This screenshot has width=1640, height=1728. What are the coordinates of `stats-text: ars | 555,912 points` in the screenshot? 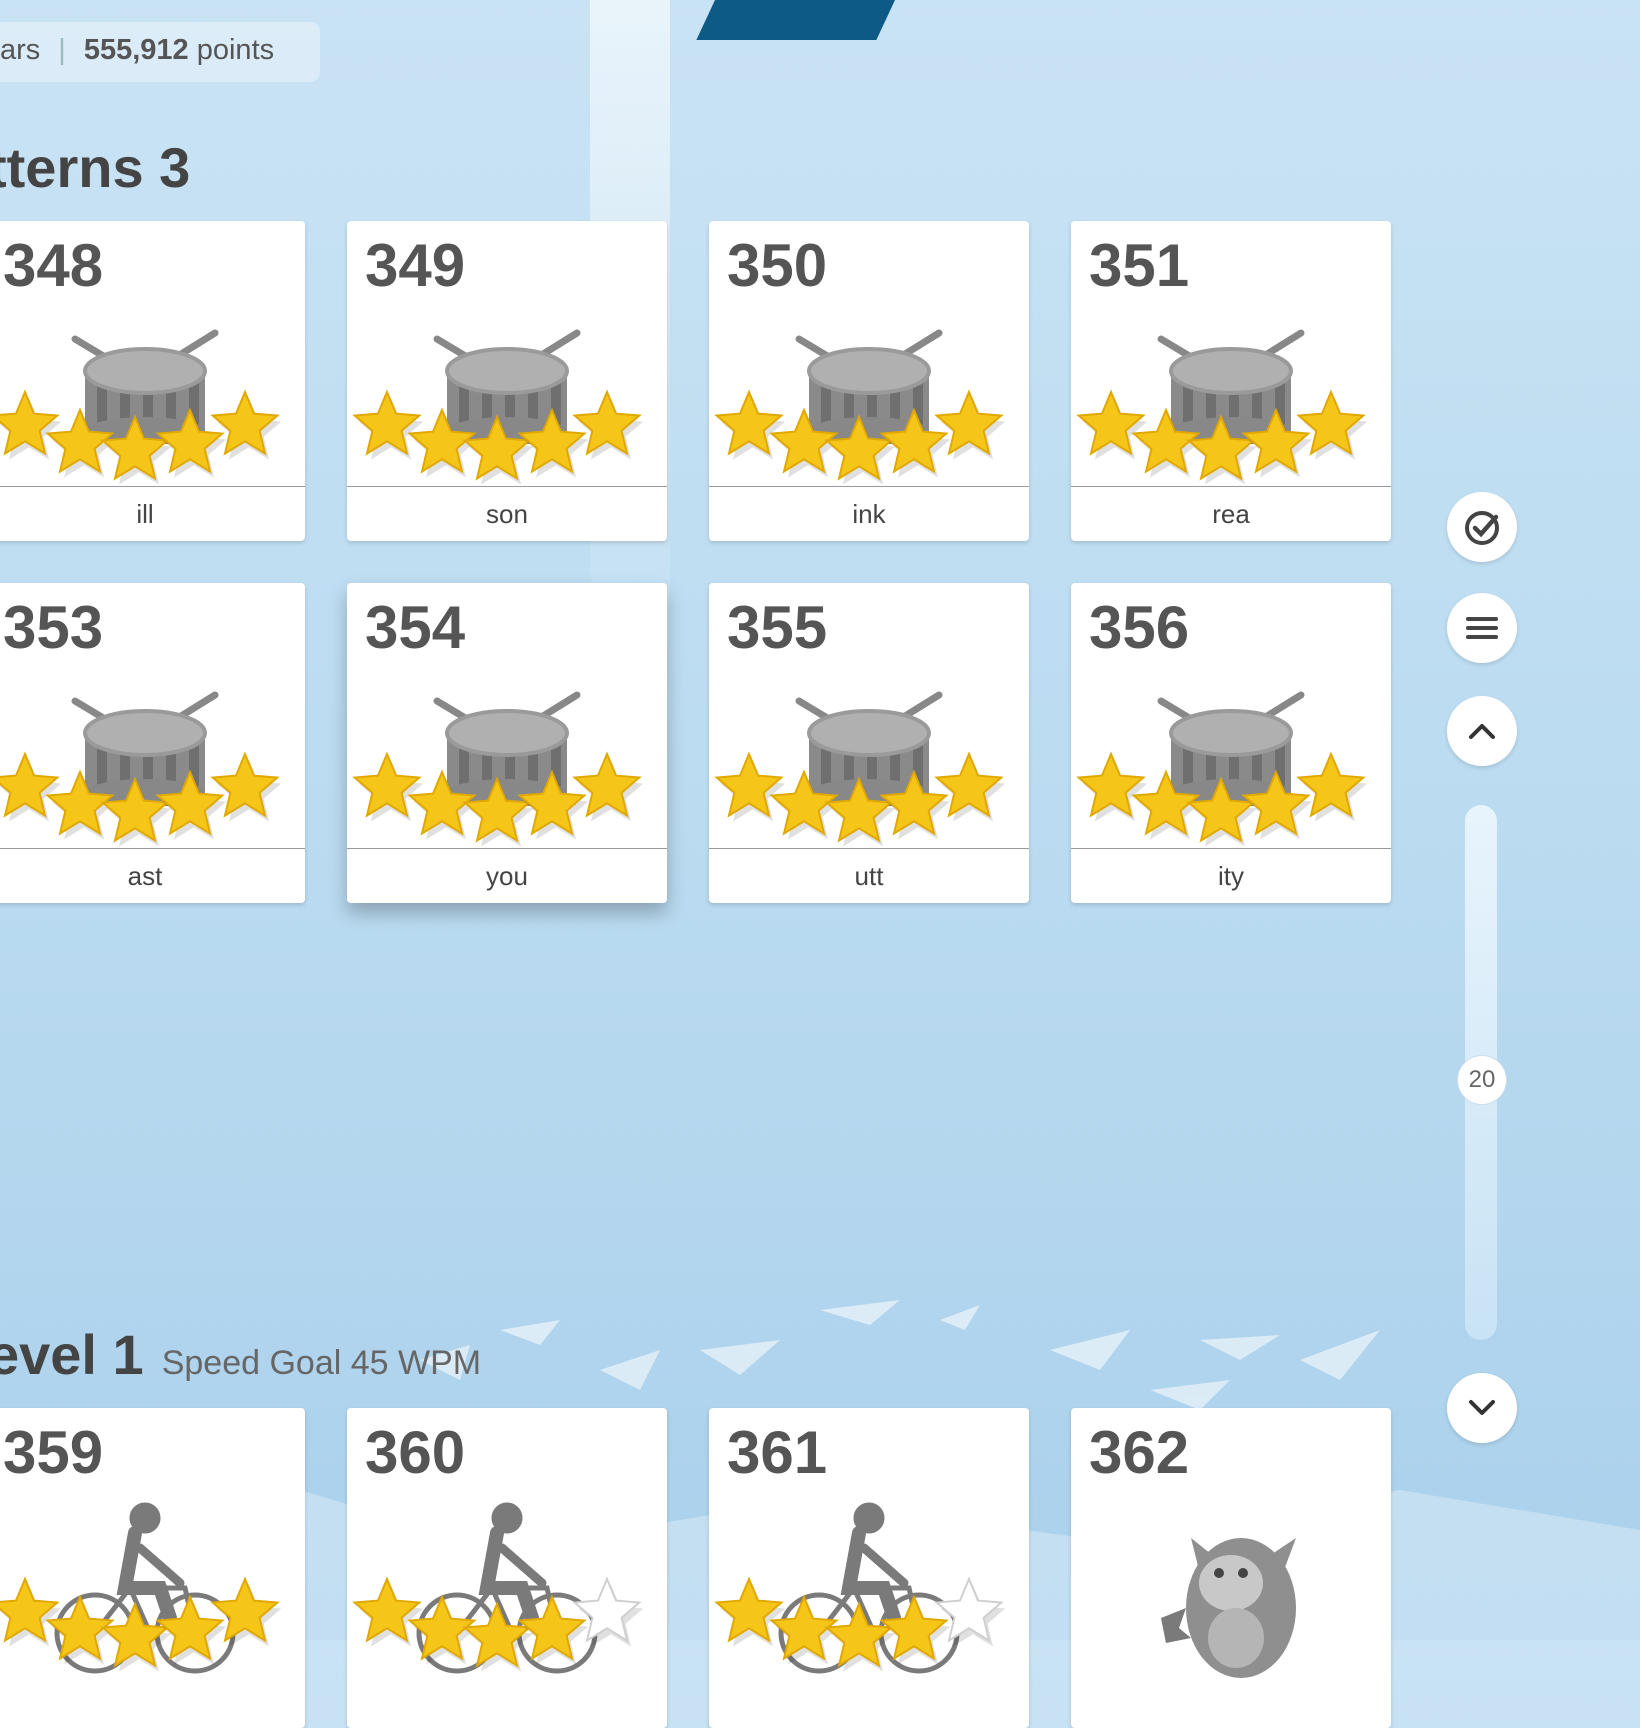 It's located at (137, 50).